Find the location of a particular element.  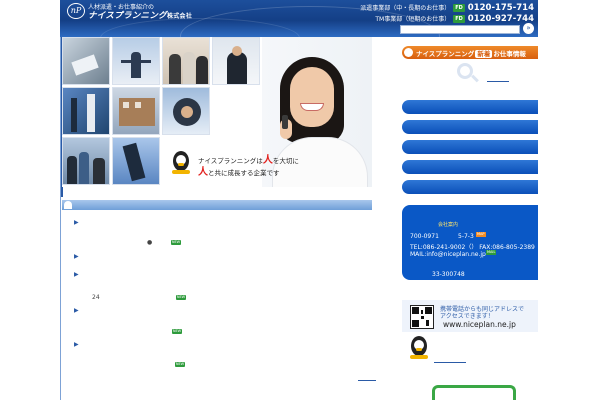

hero-tagline: ナイスプランニングは人を大切に 人と共に成長する企業です is located at coordinates (248, 167).